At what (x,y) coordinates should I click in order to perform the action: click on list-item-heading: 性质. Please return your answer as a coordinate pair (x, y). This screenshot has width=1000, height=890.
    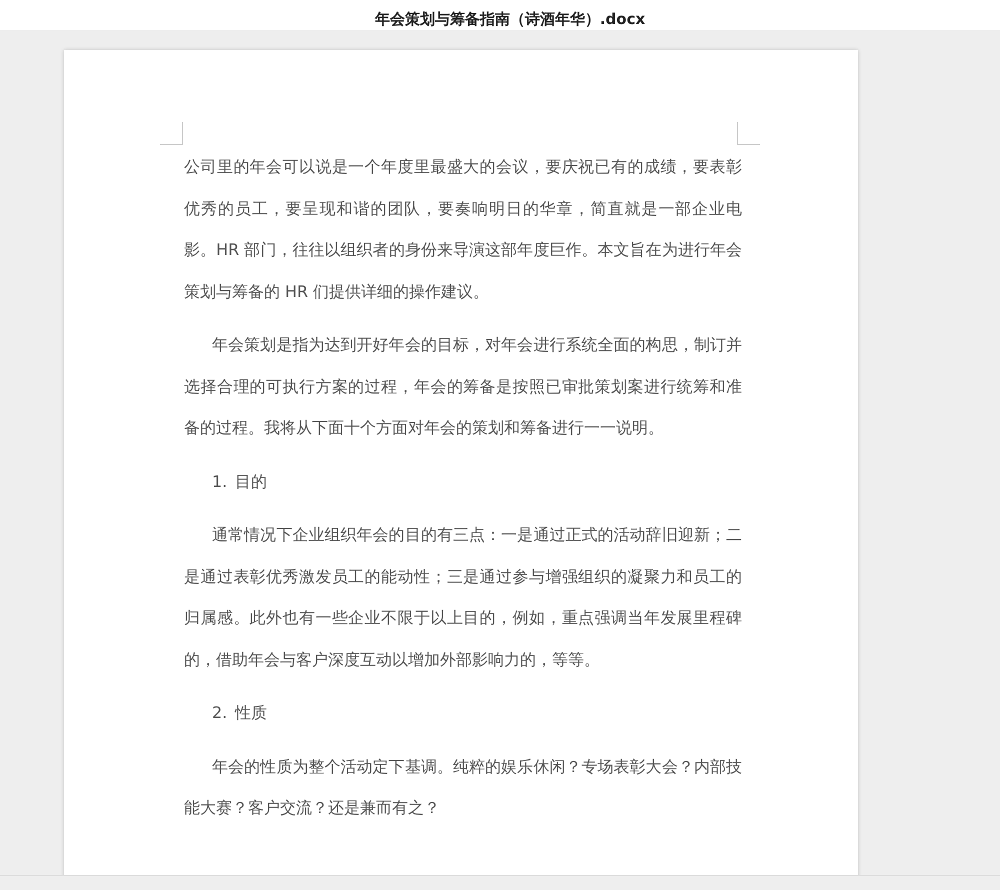
    Looking at the image, I should click on (251, 713).